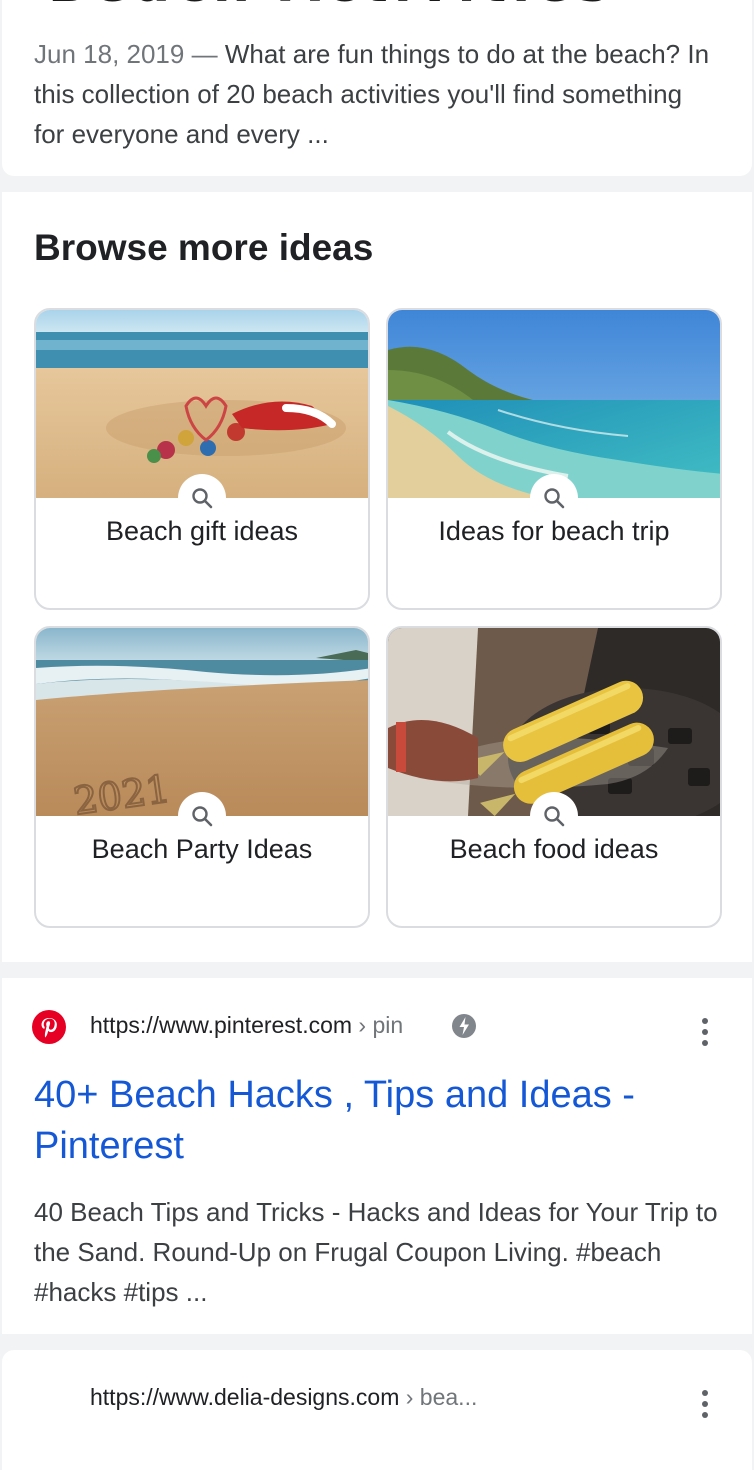 The height and width of the screenshot is (1470, 754). I want to click on tile-image: 2021, so click(202, 722).